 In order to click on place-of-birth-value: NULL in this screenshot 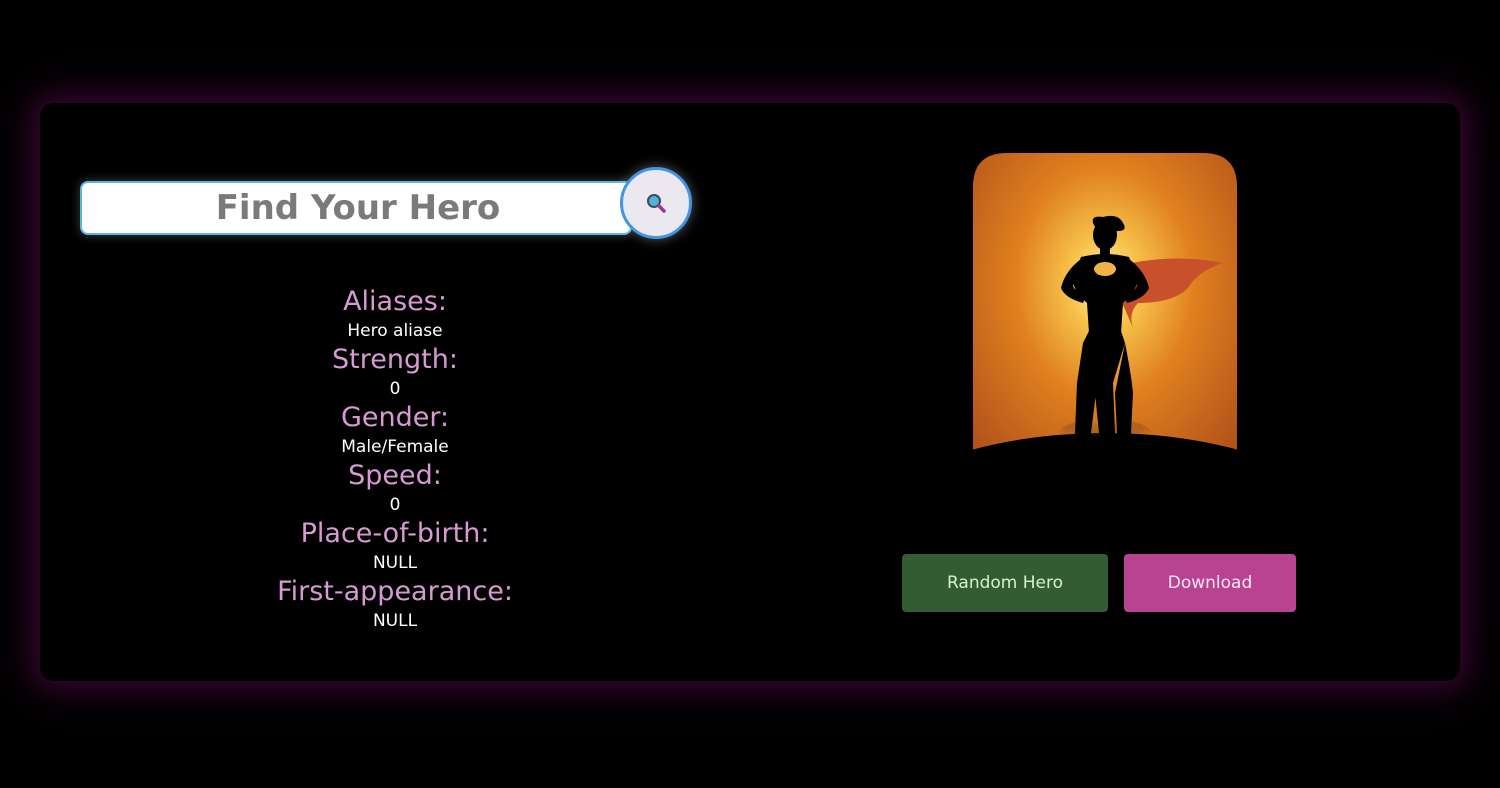, I will do `click(395, 563)`.